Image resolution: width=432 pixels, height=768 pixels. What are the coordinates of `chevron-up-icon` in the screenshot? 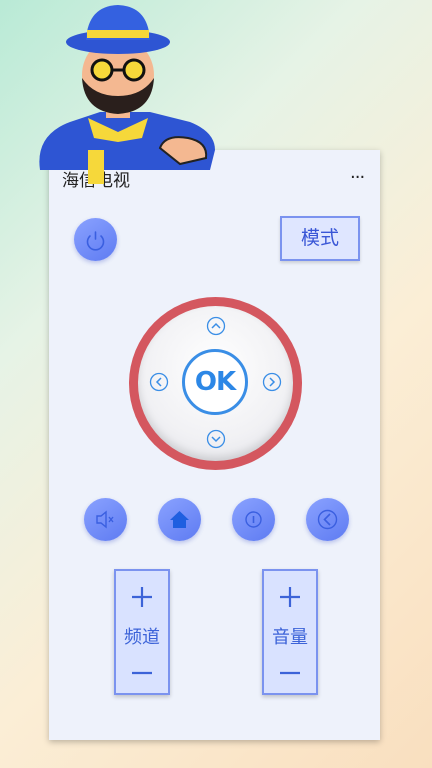 It's located at (216, 326).